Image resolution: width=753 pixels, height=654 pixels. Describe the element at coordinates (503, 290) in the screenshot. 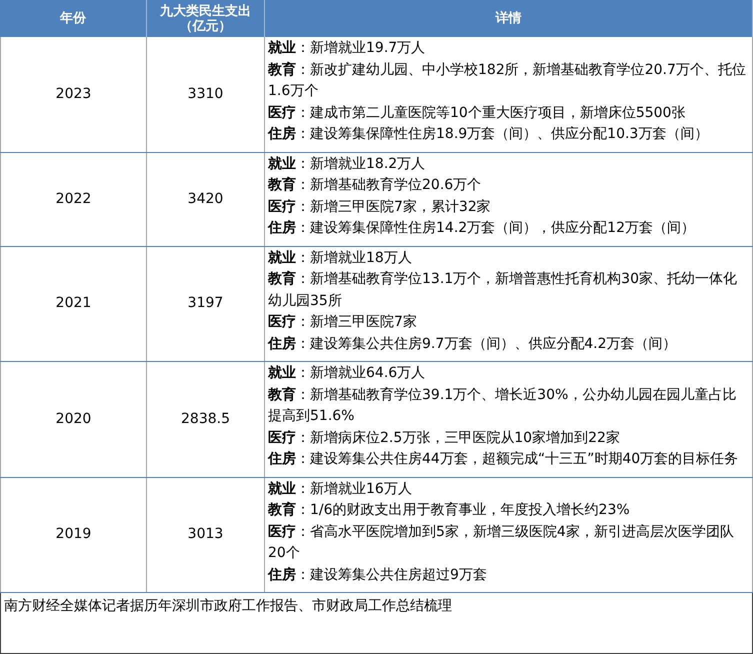

I see `detail-line: 教育：新增基础教育学位13.1万个，新增普惠性托育机构30家、托幼一体化幼儿园35所` at that location.